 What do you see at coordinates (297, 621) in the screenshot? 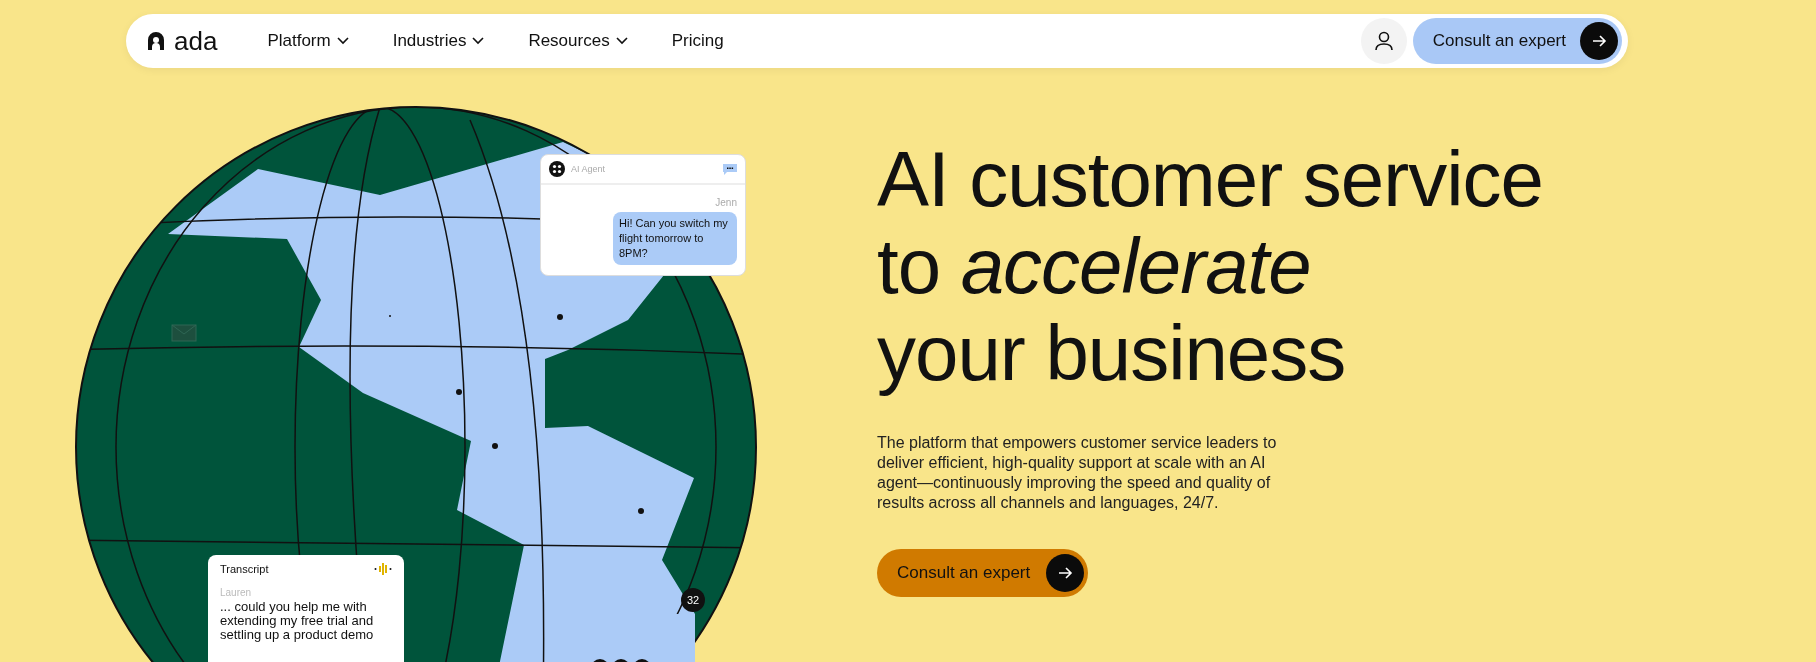
I see `transcript-text: ... could you help me with extending my free trial and settling up a product demo` at bounding box center [297, 621].